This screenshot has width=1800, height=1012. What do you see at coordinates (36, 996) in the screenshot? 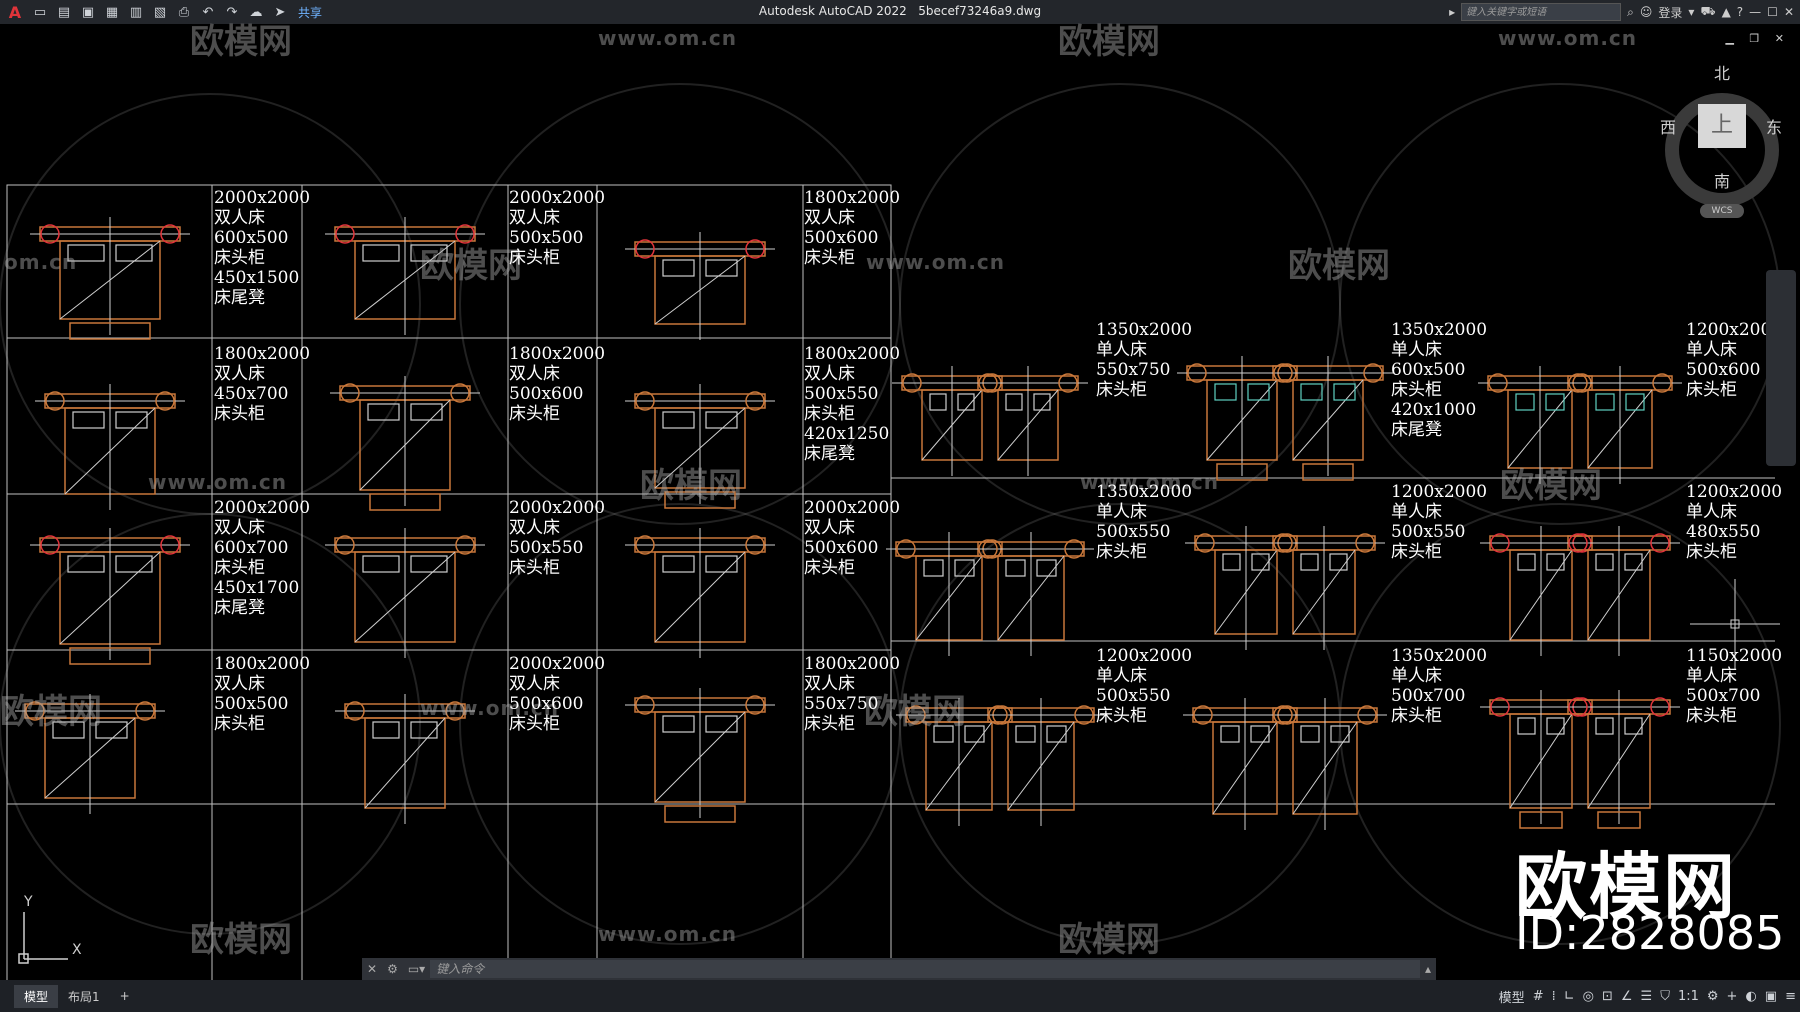
I see `tab-model: 模型` at bounding box center [36, 996].